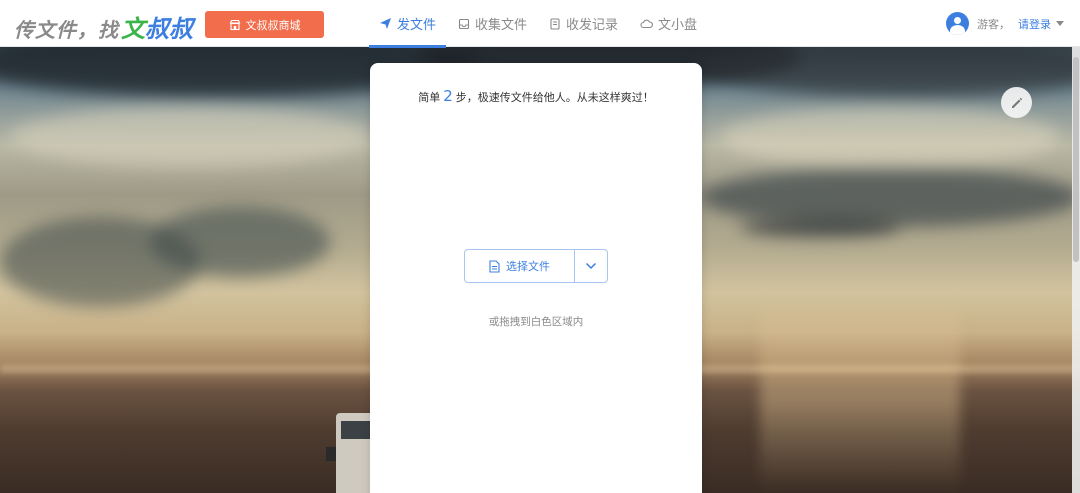 The image size is (1080, 493). I want to click on chevron-down-icon, so click(591, 266).